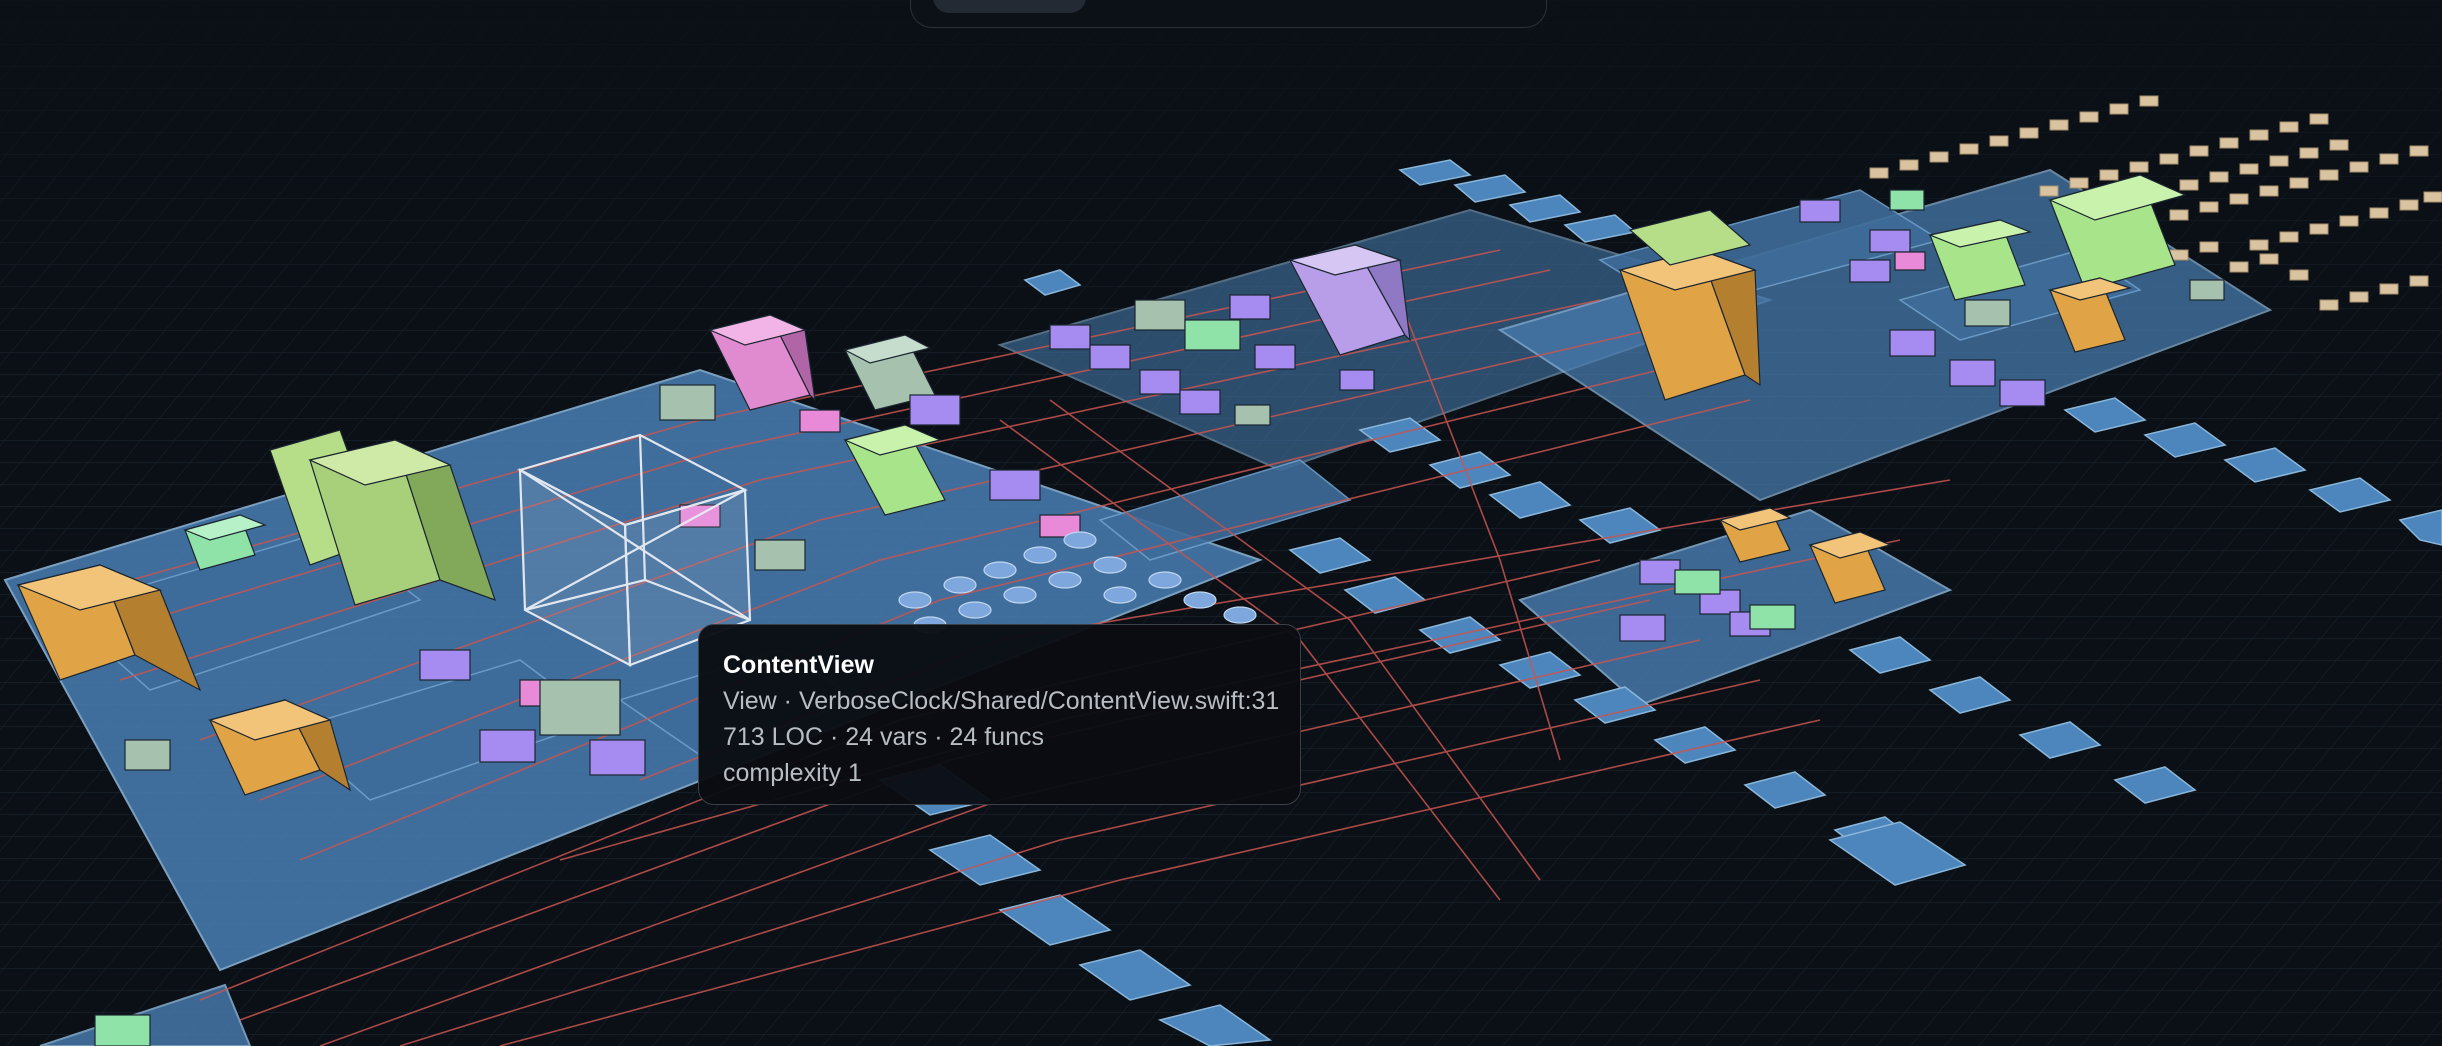  What do you see at coordinates (1009, 6) in the screenshot?
I see `toolbar-active-tab` at bounding box center [1009, 6].